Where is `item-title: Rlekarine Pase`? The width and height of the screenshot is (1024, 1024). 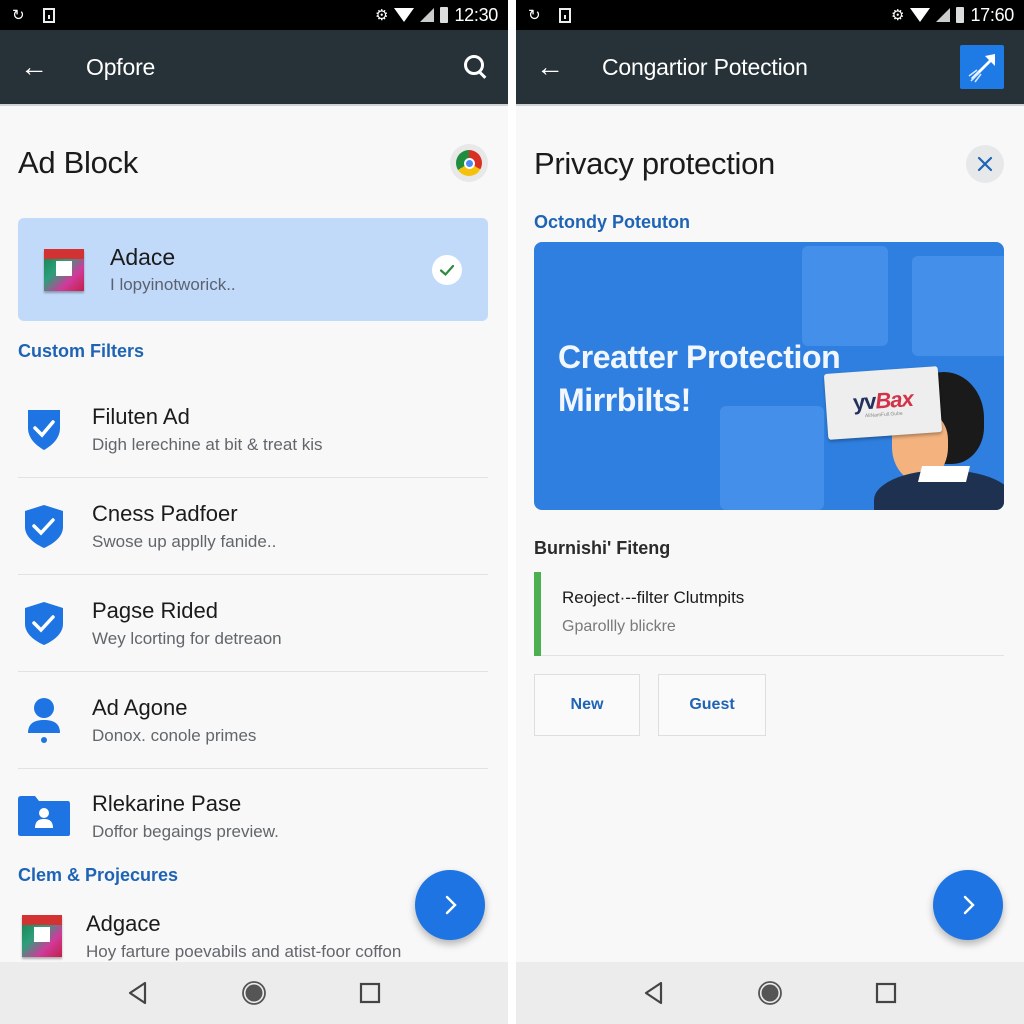 item-title: Rlekarine Pase is located at coordinates (167, 803).